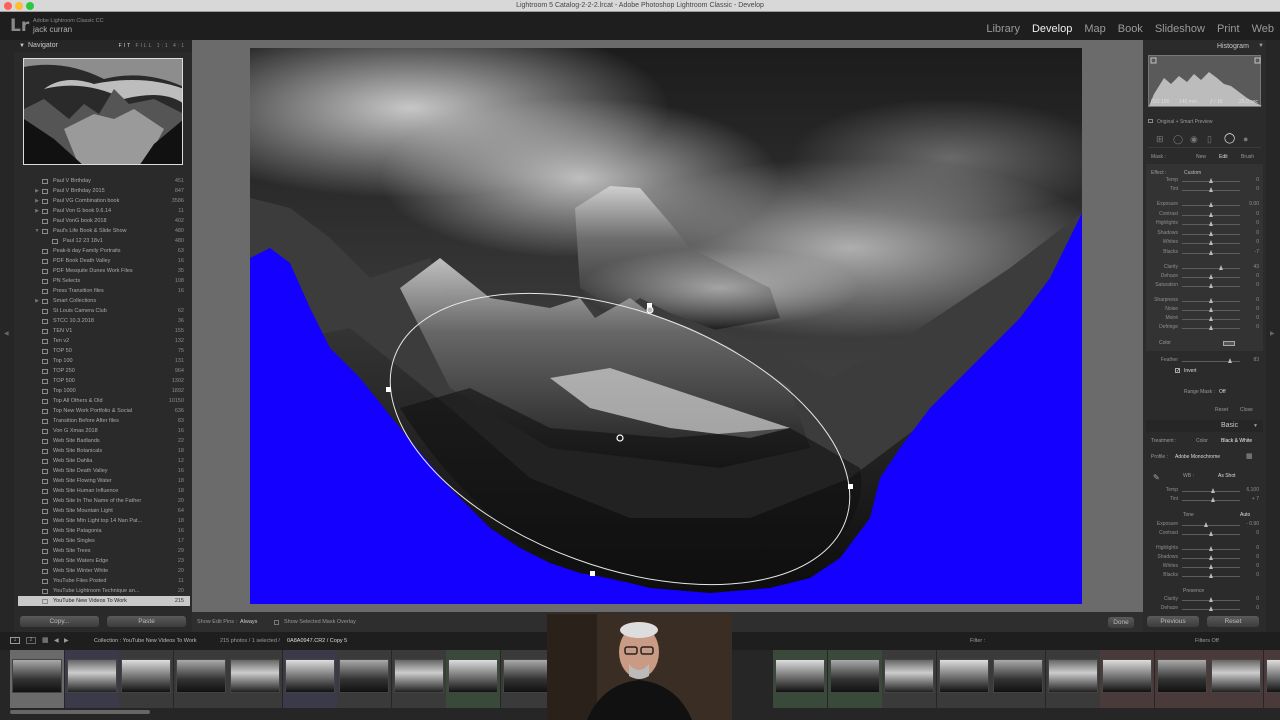 This screenshot has width=1280, height=720. I want to click on collection-row: Web Site Mtn Light top 14 Nan Pat... 18, so click(104, 521).